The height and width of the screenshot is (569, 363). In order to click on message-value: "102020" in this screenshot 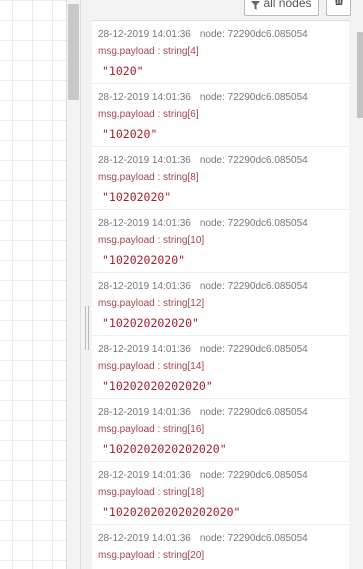, I will do `click(225, 134)`.